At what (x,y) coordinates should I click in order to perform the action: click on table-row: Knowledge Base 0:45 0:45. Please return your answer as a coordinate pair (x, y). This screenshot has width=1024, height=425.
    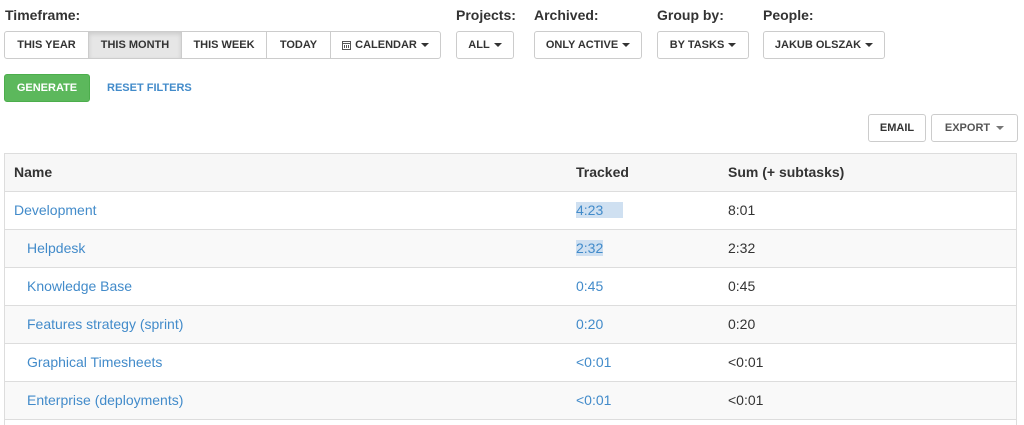
    Looking at the image, I should click on (510, 287).